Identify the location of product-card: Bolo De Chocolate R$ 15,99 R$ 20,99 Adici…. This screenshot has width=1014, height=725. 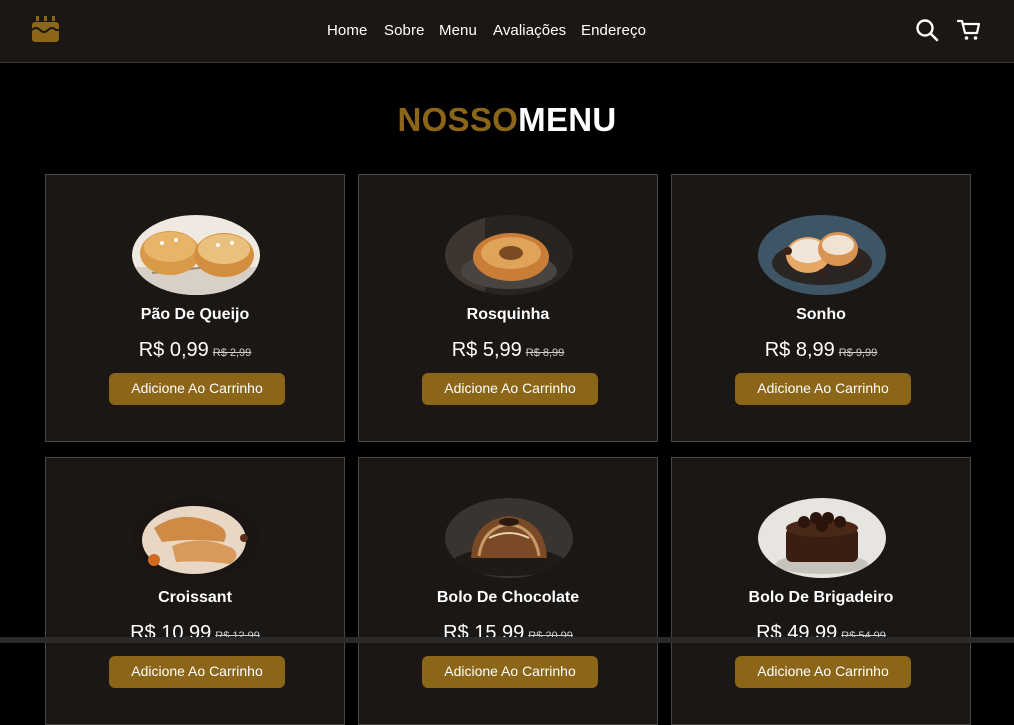
(508, 591).